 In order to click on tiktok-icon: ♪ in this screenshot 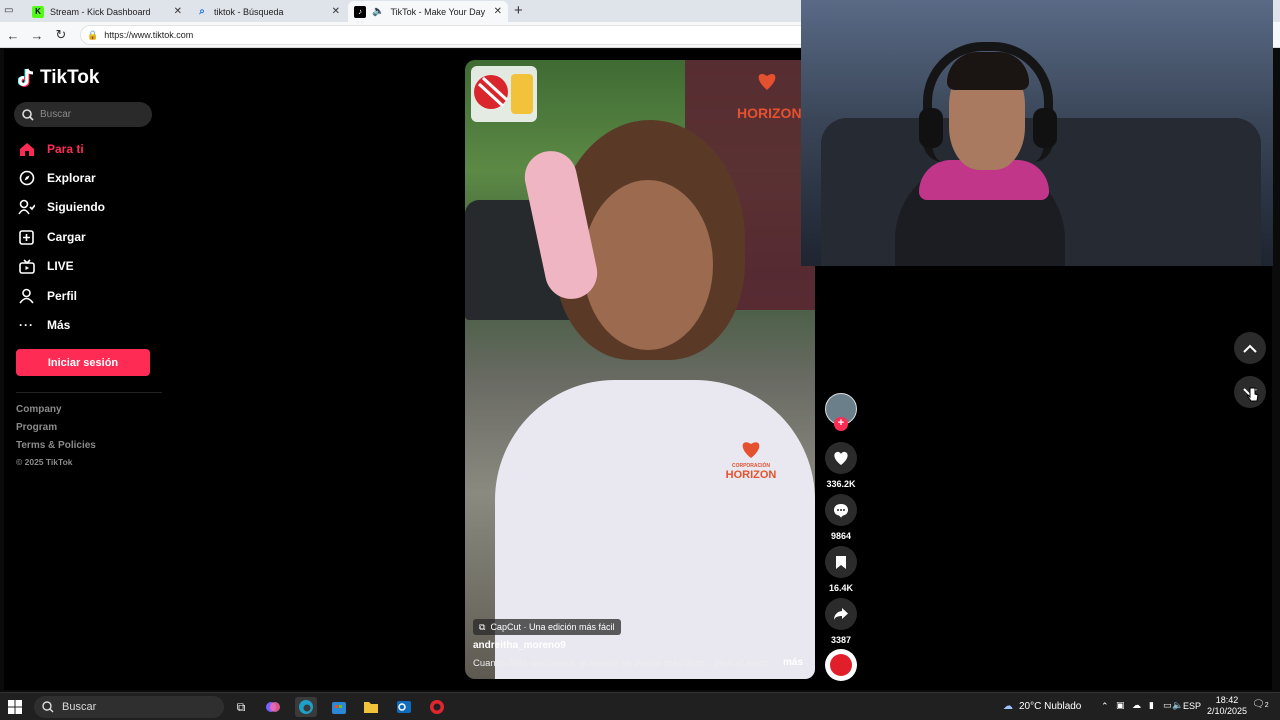, I will do `click(360, 11)`.